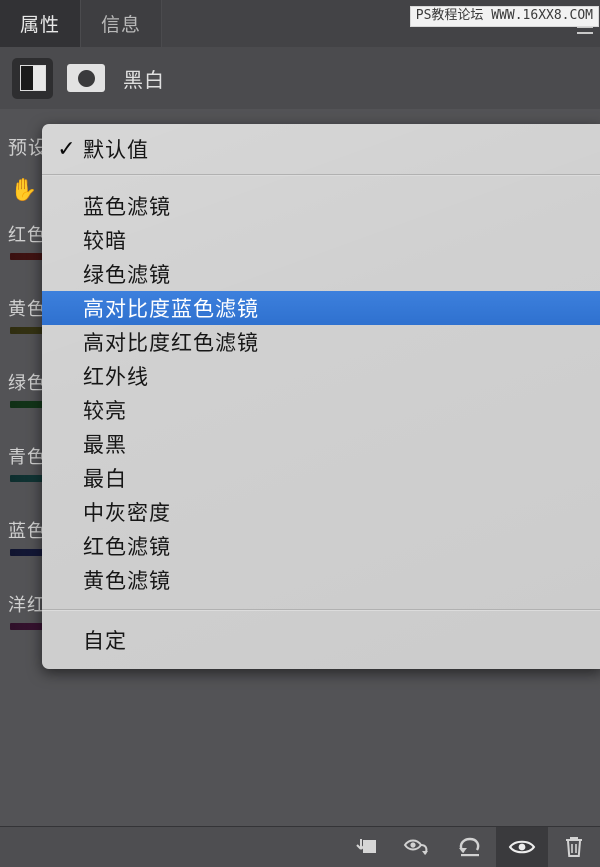 This screenshot has height=867, width=600. I want to click on menu-item-label: 绿色滤镜, so click(127, 275).